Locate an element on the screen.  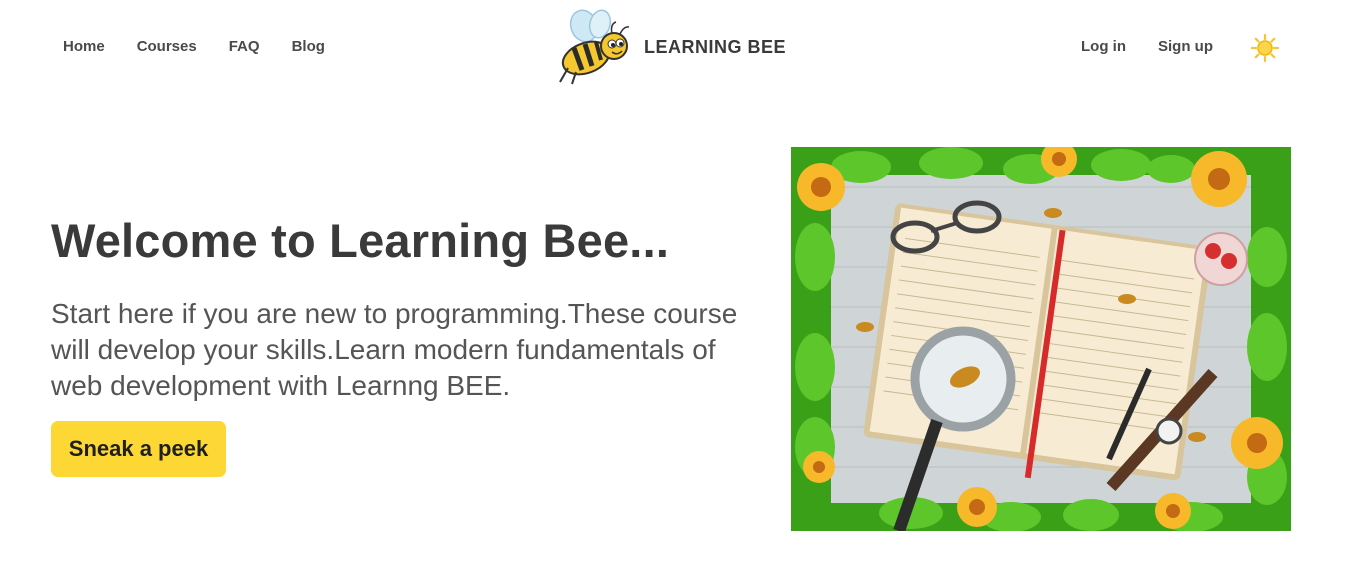
nav-faq: FAQ is located at coordinates (244, 46).